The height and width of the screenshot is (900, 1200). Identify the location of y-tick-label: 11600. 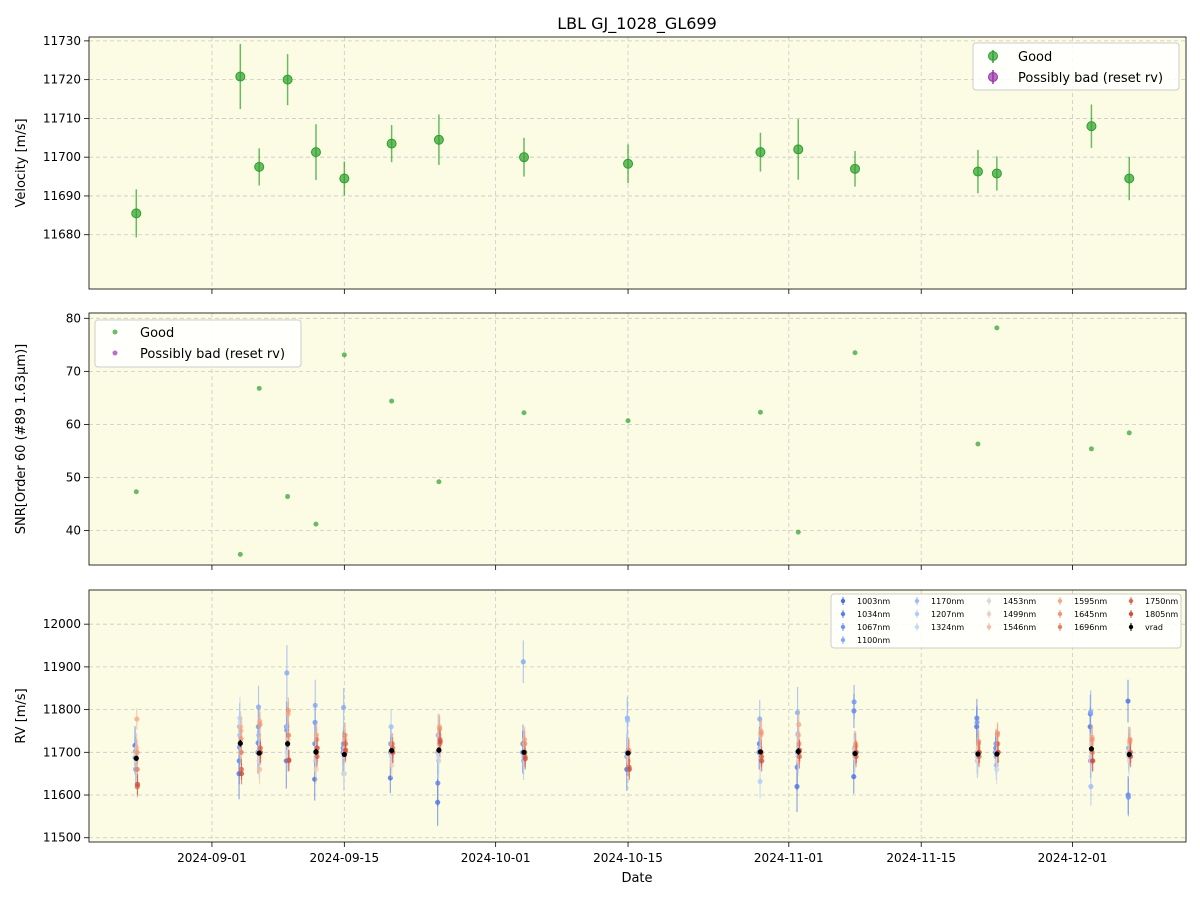
(62, 795).